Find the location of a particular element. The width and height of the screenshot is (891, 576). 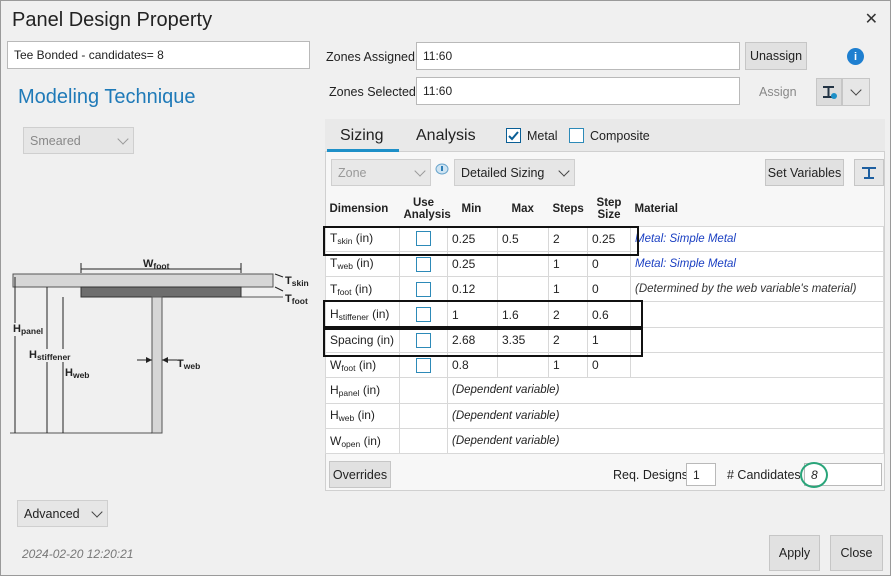

set-variables-button: Set Variables is located at coordinates (804, 172).